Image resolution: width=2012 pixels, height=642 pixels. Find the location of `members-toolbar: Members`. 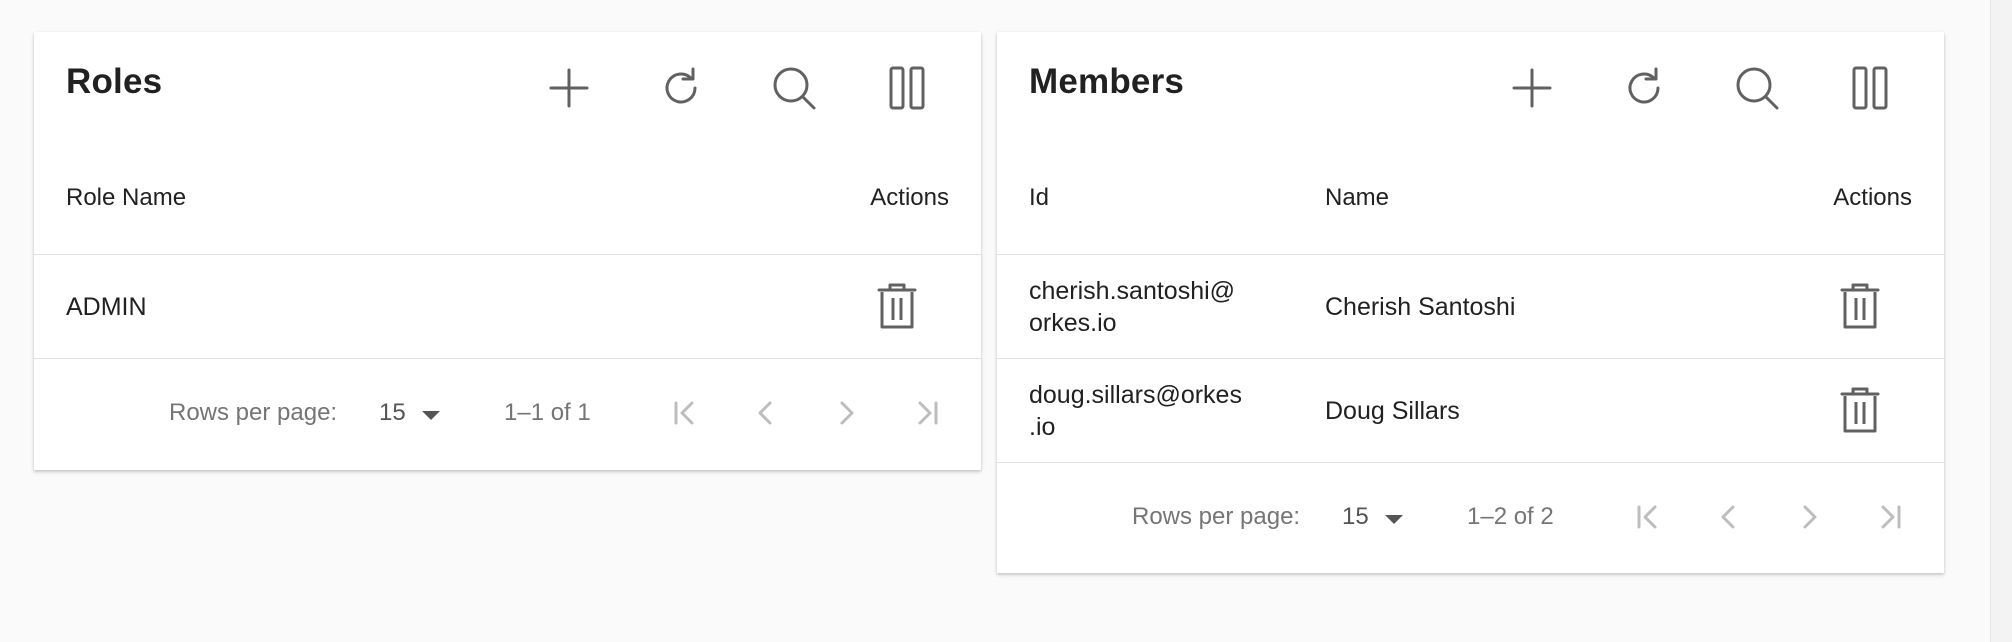

members-toolbar: Members is located at coordinates (1470, 86).